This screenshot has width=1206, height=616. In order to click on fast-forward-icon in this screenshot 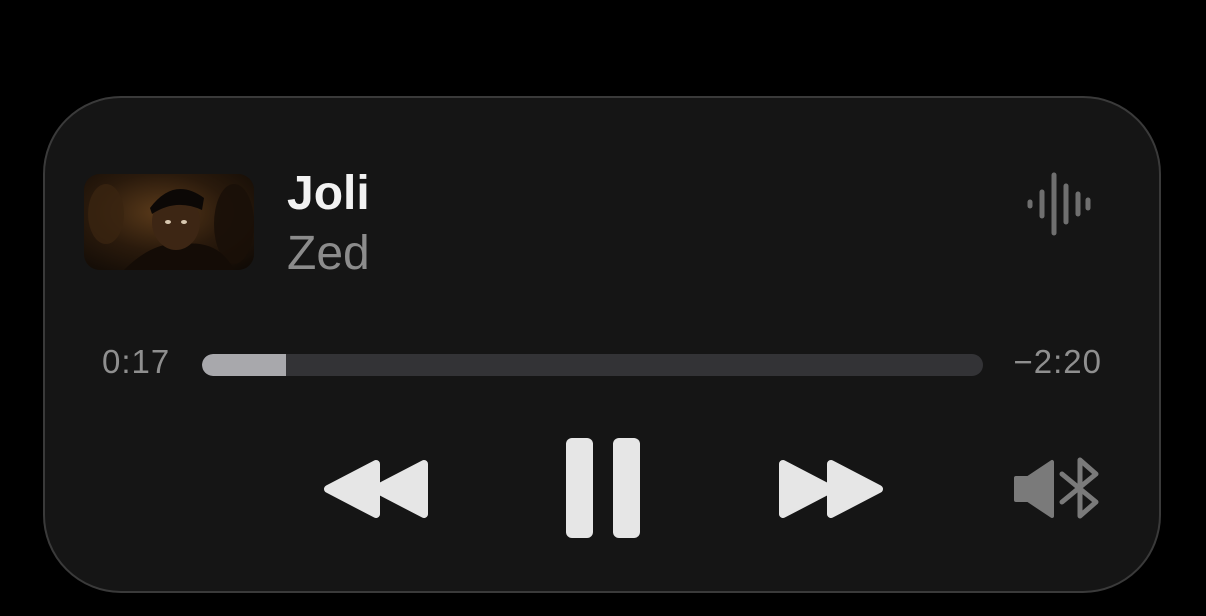, I will do `click(831, 489)`.